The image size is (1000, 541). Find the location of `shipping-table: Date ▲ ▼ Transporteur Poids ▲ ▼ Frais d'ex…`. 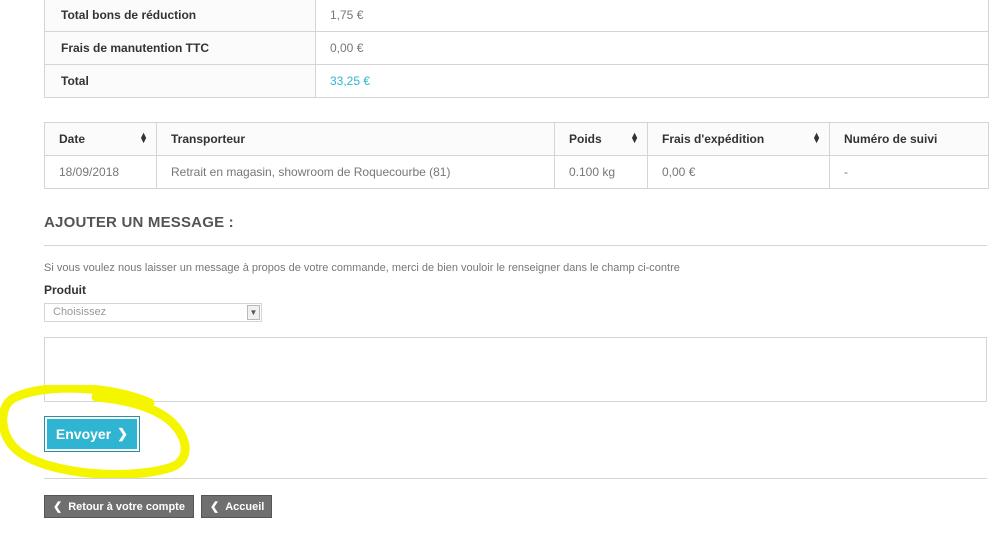

shipping-table: Date ▲ ▼ Transporteur Poids ▲ ▼ Frais d'ex… is located at coordinates (516, 155).